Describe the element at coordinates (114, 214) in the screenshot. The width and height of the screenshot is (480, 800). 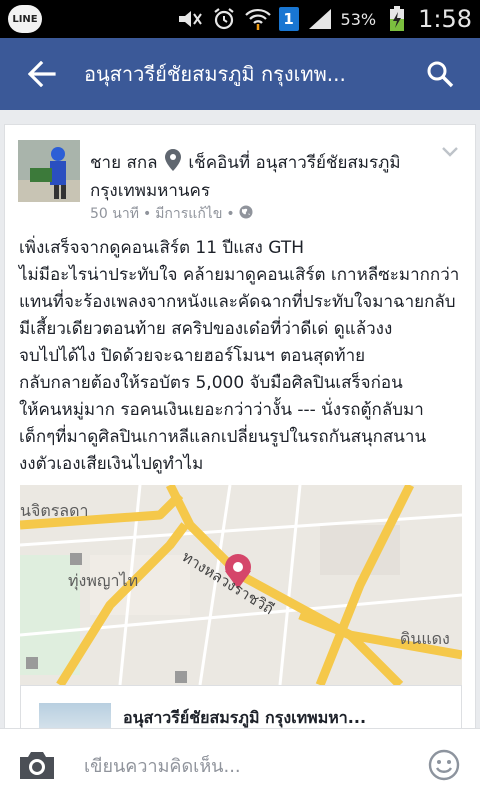
I see `post-time: 50 นาที` at that location.